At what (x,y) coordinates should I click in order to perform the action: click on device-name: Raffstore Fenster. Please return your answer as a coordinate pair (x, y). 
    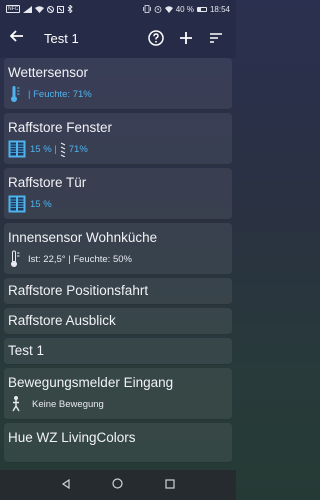
    Looking at the image, I should click on (60, 127).